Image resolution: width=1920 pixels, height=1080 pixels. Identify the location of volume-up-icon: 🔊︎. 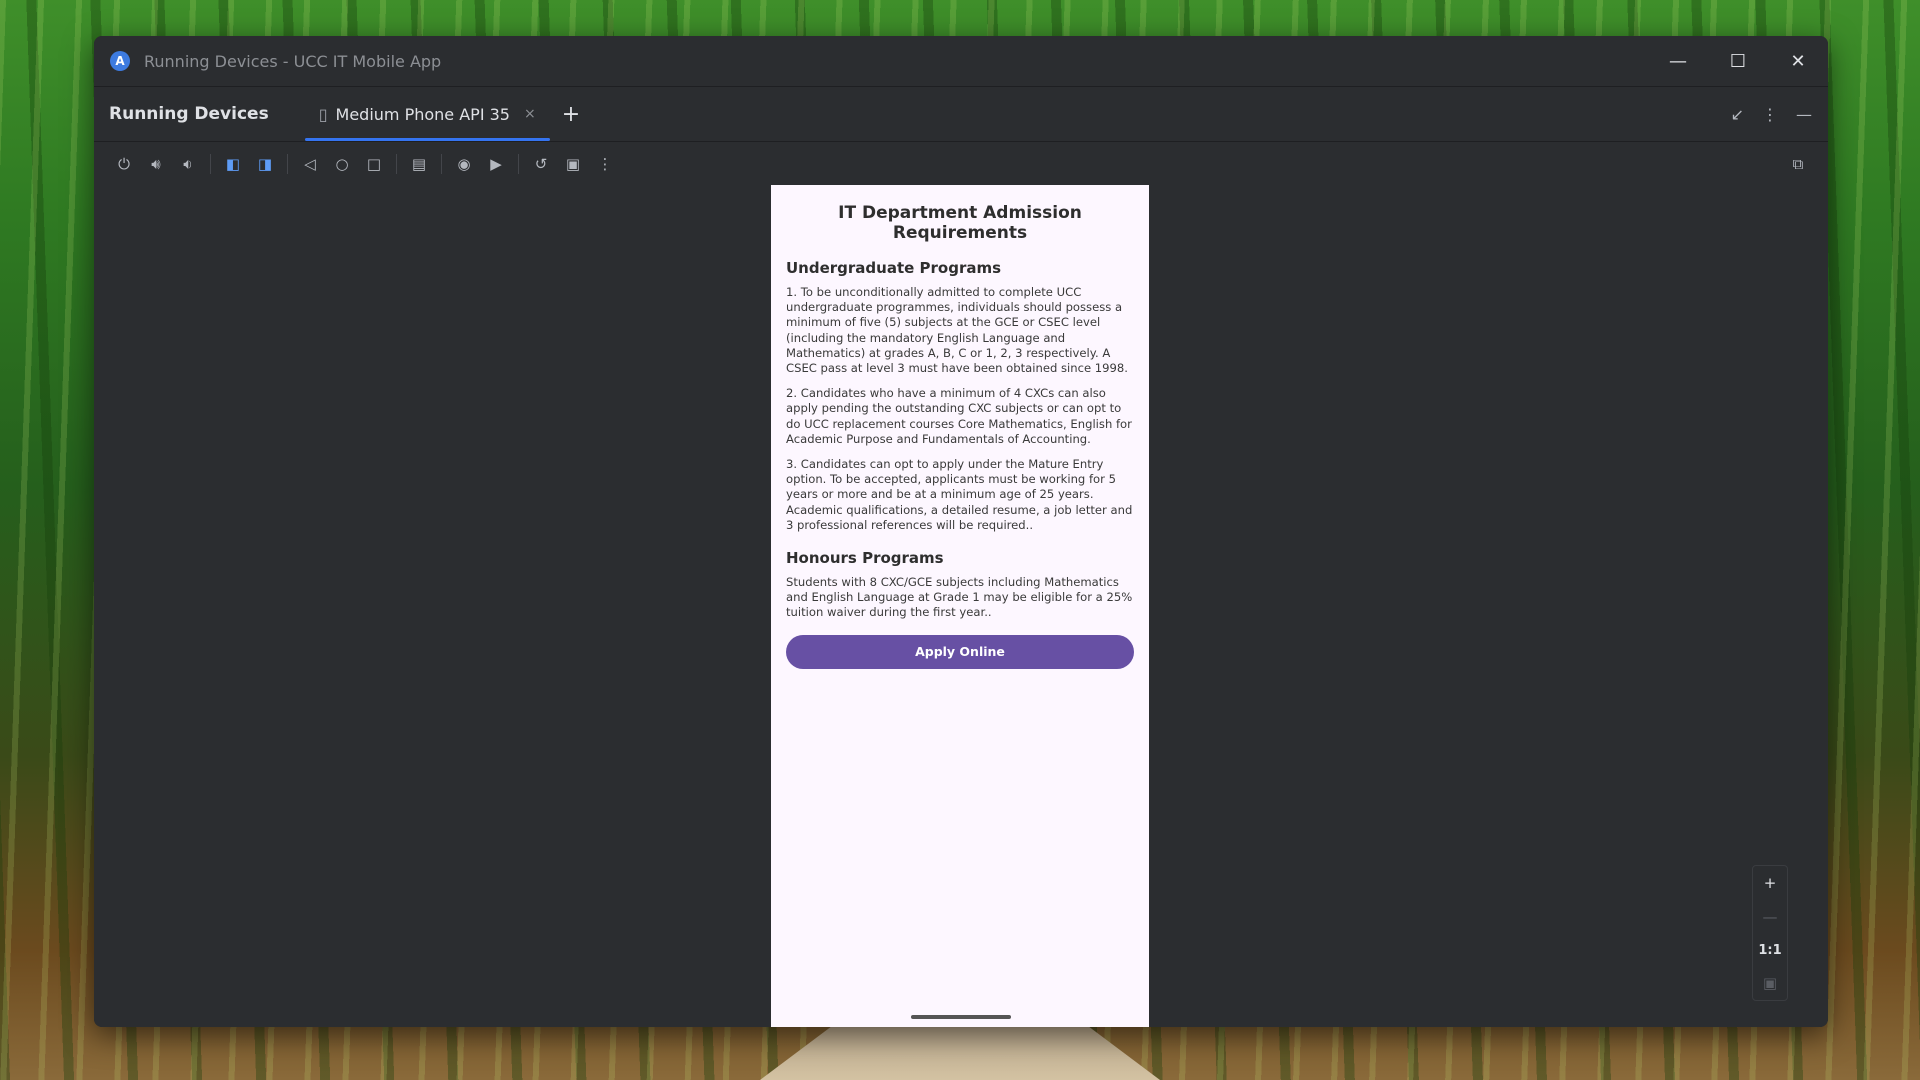
(156, 164).